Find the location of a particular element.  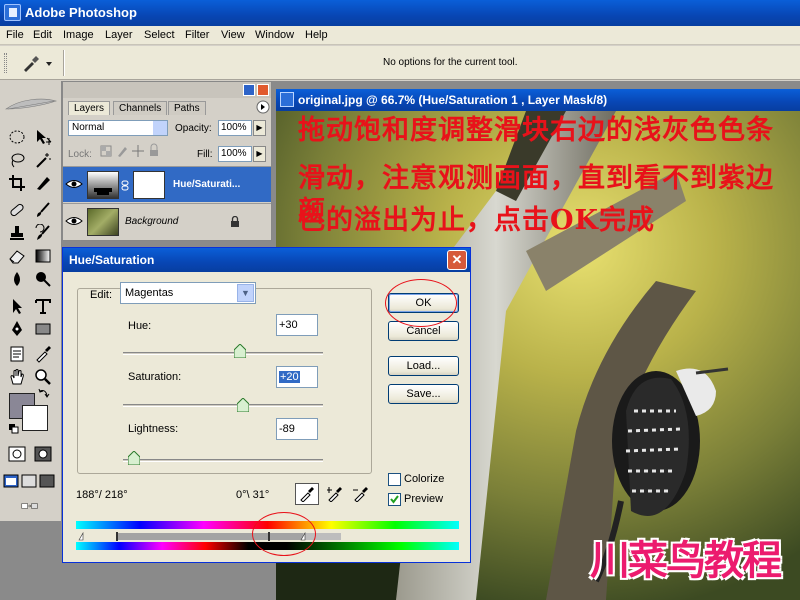

chevron-down-icon is located at coordinates (160, 128).